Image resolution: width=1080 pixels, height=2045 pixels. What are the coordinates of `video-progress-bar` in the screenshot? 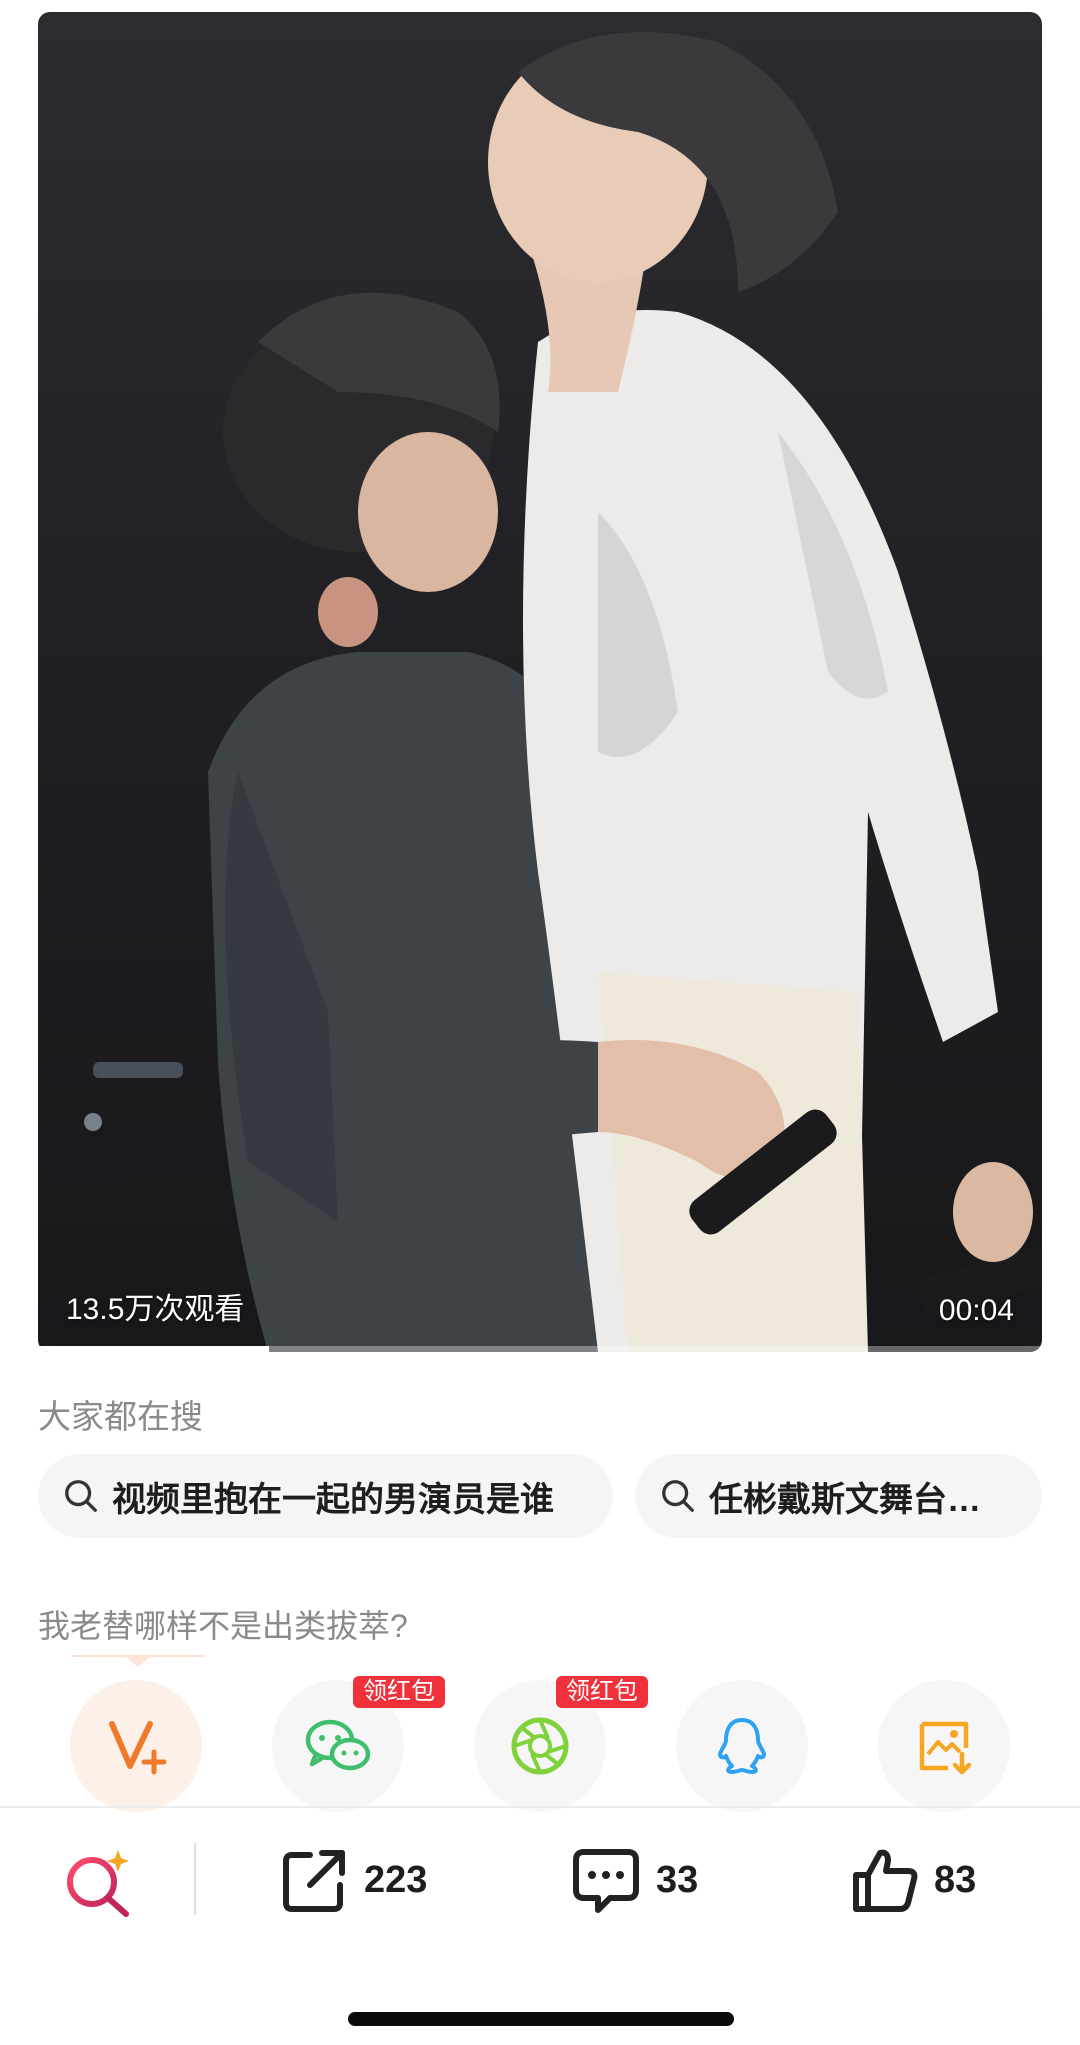 It's located at (540, 1349).